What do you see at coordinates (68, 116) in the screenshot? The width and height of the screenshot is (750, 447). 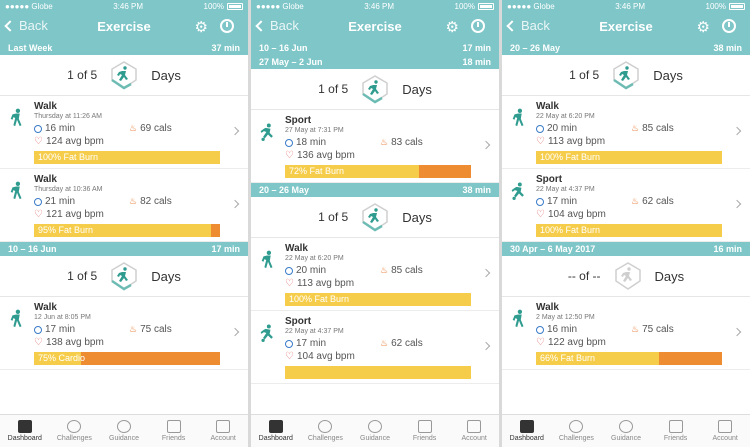 I see `exercise-time: Thursday at 11:26 AM` at bounding box center [68, 116].